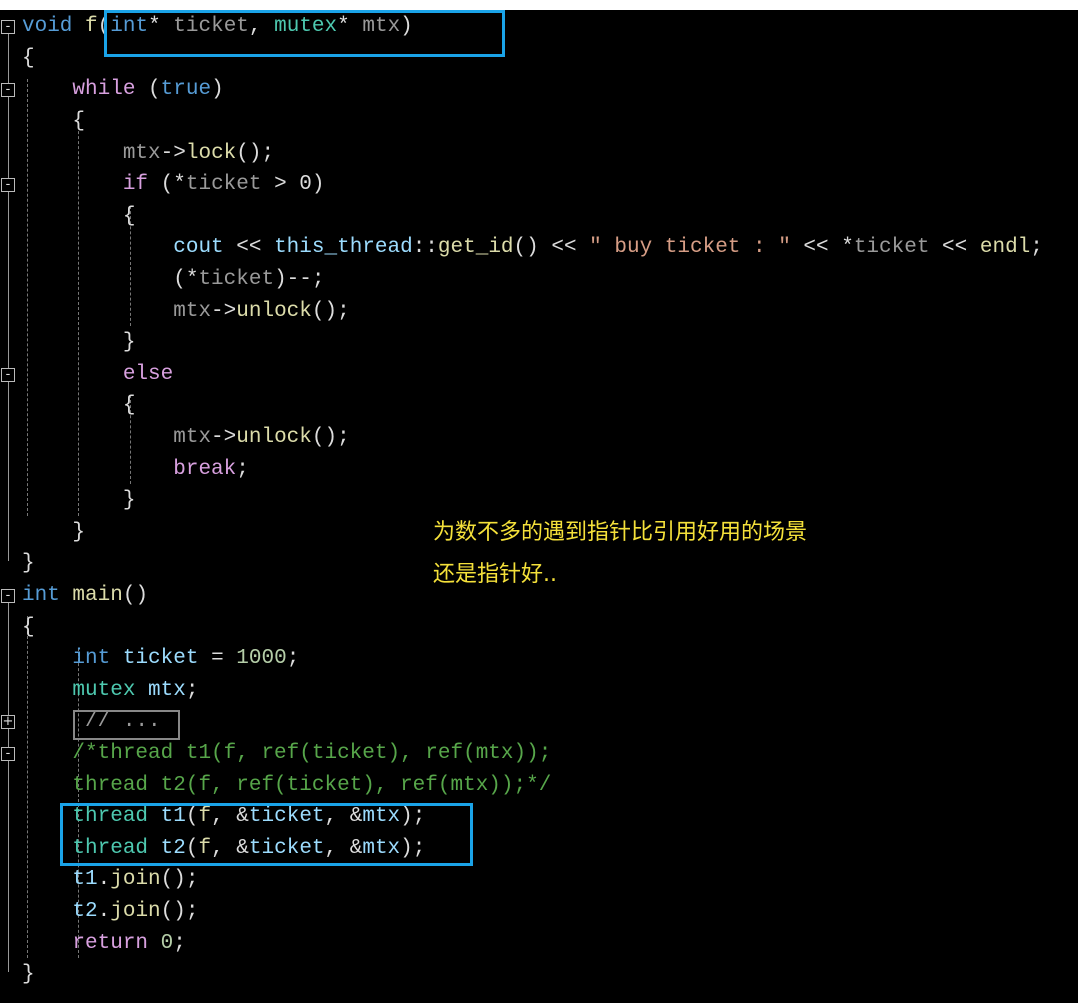  I want to click on code-token-txt: << *, so click(822, 248).